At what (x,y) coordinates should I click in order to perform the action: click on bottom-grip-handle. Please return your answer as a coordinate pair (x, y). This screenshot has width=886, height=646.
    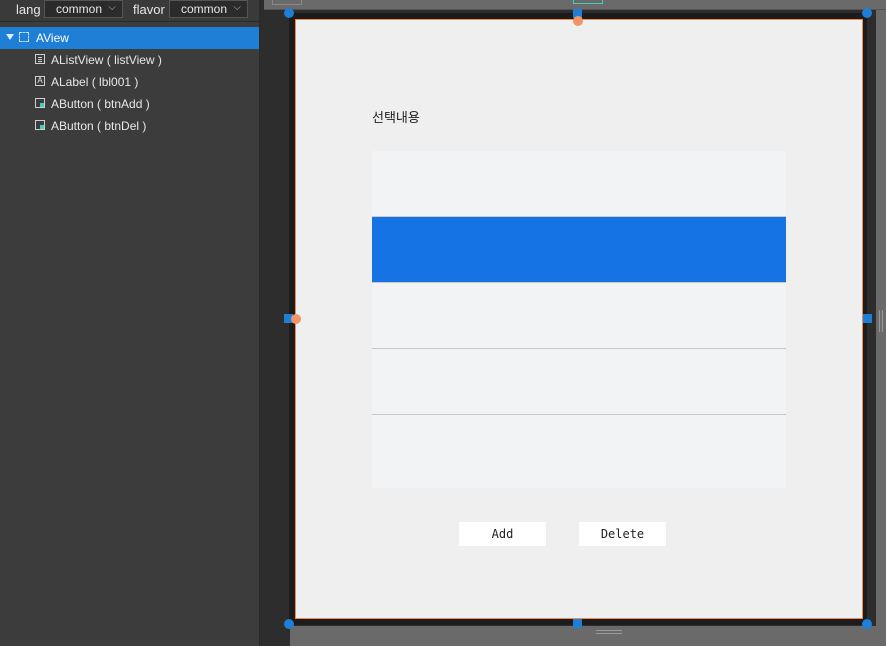
    Looking at the image, I should click on (609, 630).